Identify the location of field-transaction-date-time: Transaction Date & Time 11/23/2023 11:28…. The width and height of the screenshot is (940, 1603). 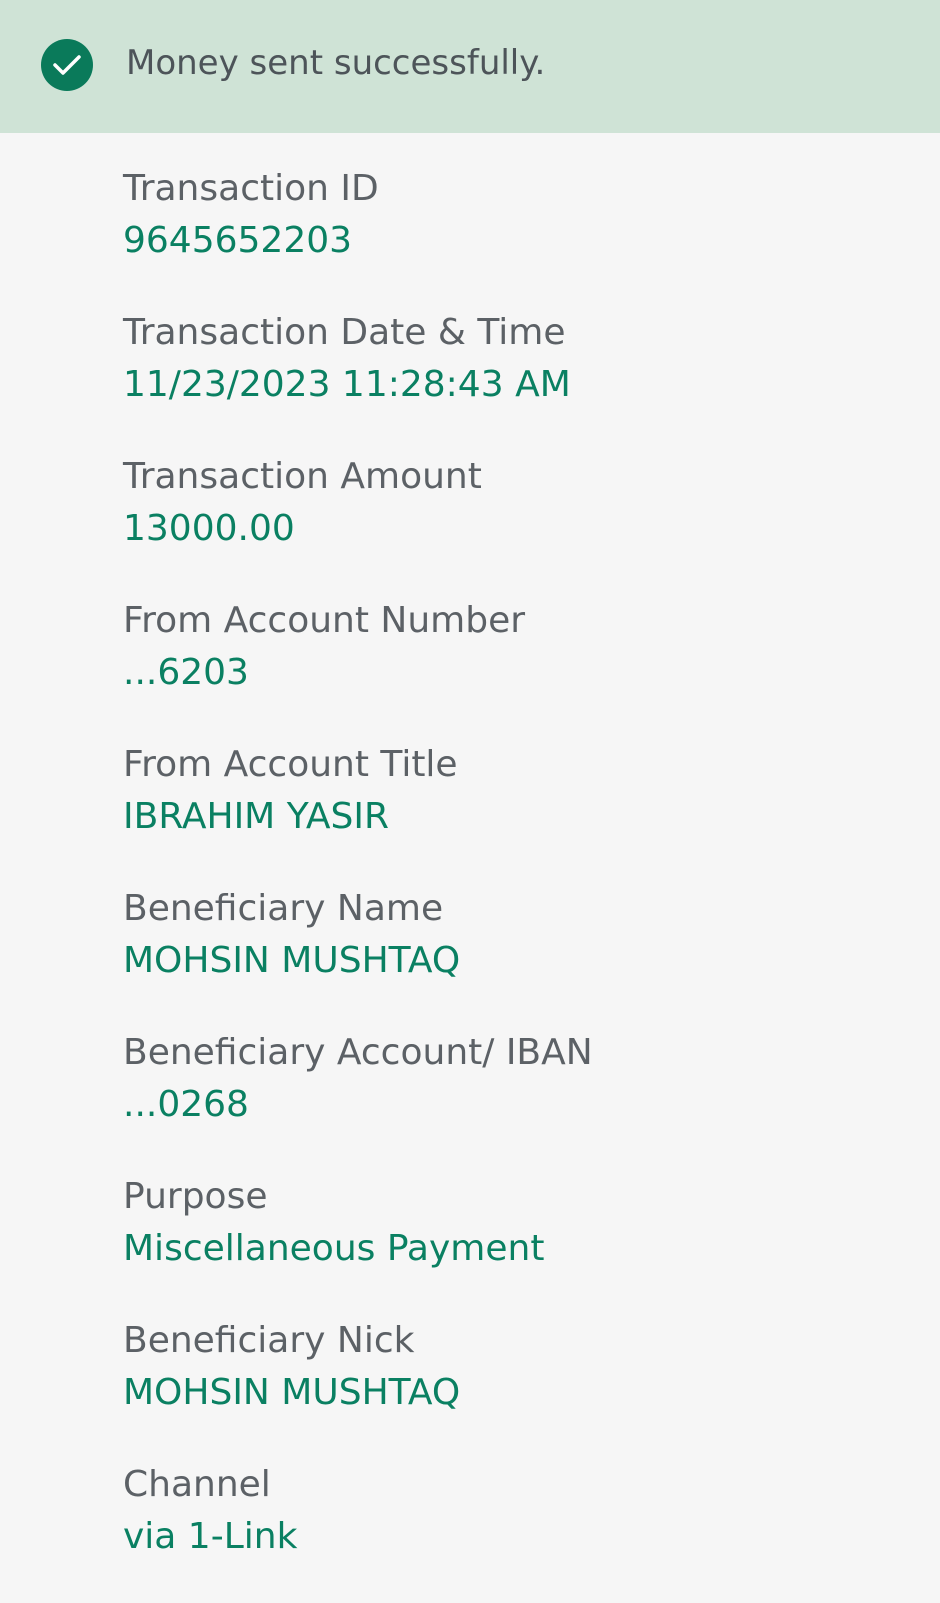
(531, 379).